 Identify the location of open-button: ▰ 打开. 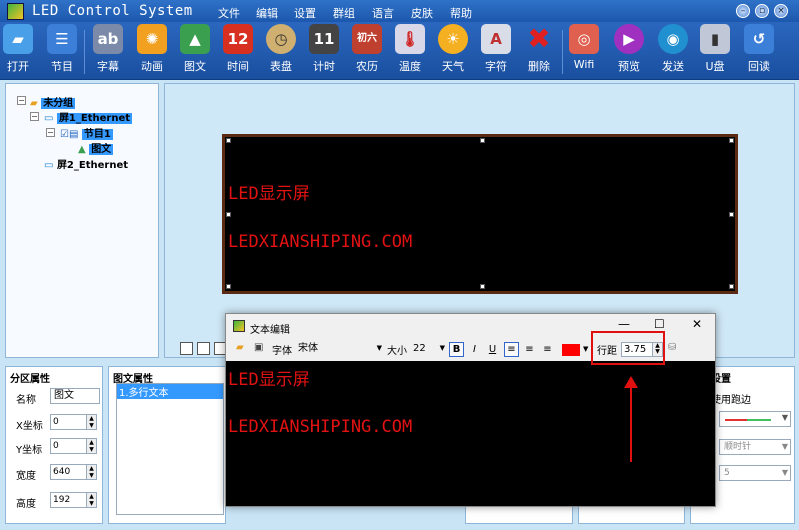
(18, 51).